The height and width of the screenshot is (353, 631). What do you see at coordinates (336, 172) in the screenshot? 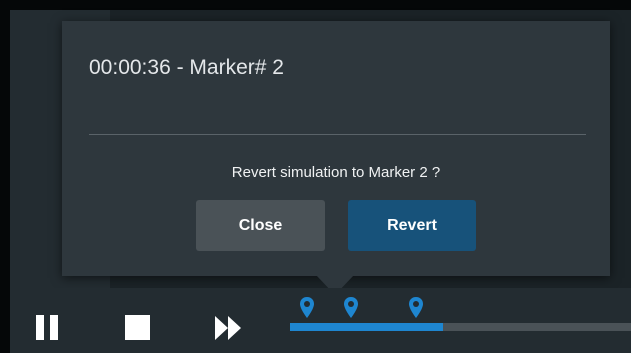
I see `dialog-message: Revert simulation to Marker 2 ?` at bounding box center [336, 172].